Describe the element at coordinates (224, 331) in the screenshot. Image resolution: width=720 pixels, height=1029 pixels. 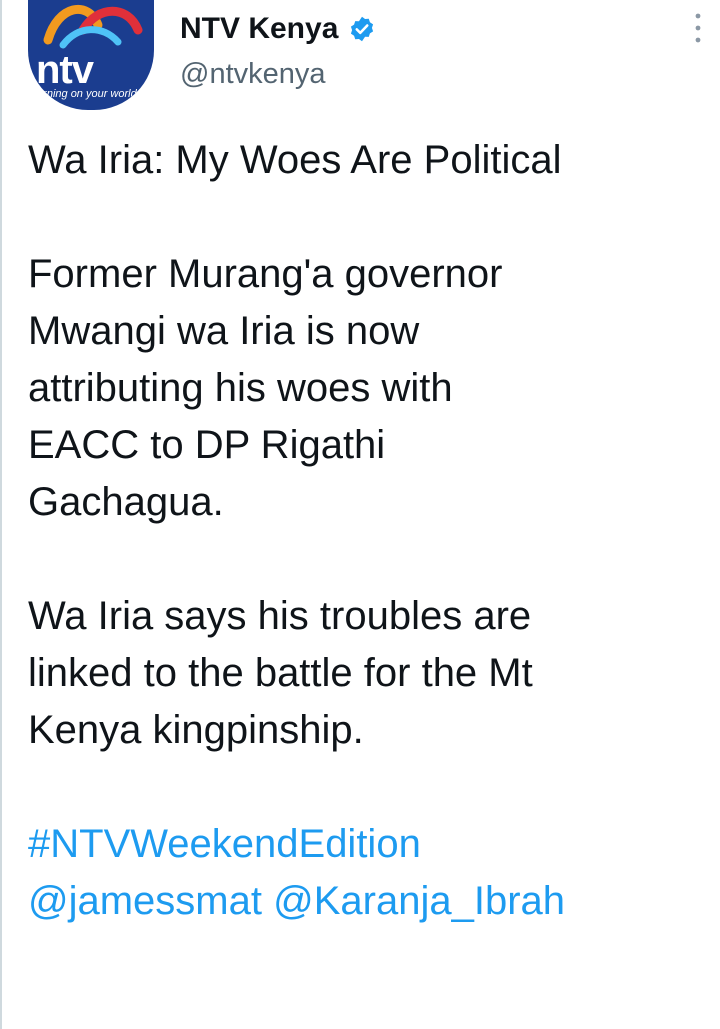
I see `tweet-line: Mwangi wa Iria is now` at that location.